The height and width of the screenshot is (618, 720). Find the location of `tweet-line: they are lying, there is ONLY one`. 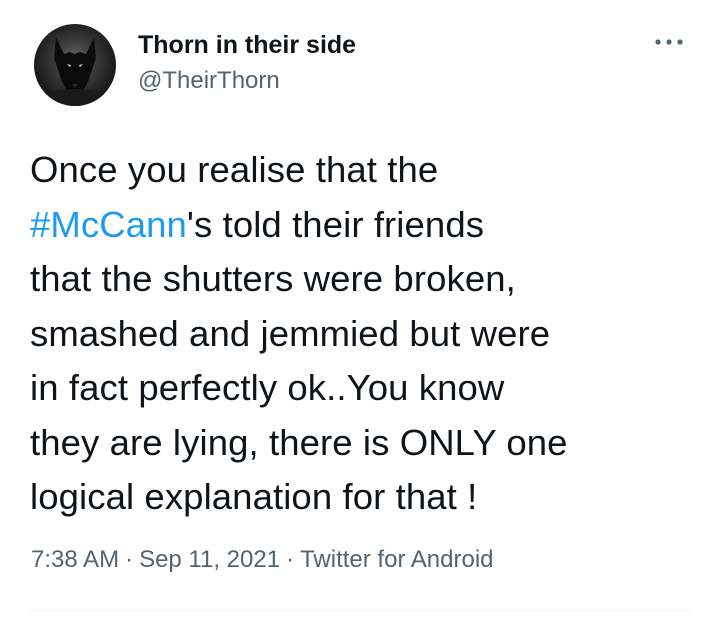

tweet-line: they are lying, there is ONLY one is located at coordinates (365, 443).